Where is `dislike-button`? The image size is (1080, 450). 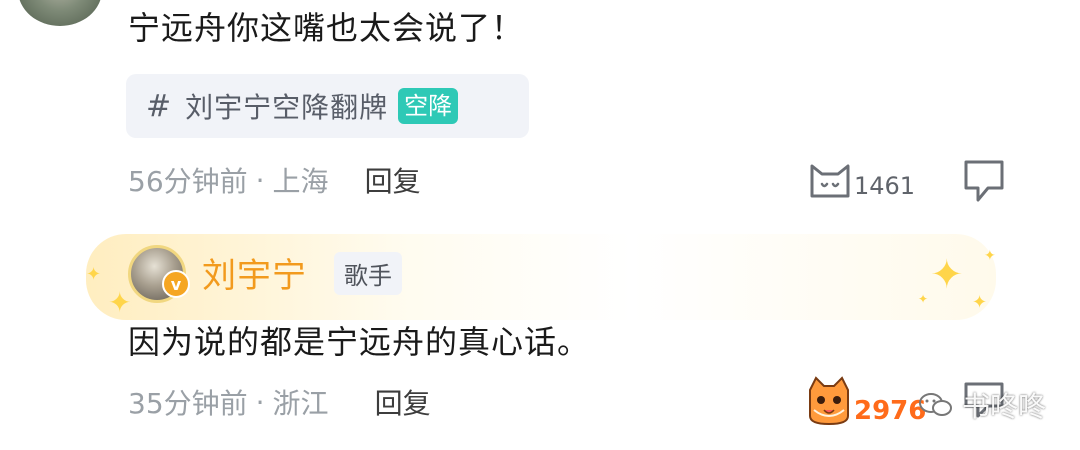
dislike-button is located at coordinates (984, 183).